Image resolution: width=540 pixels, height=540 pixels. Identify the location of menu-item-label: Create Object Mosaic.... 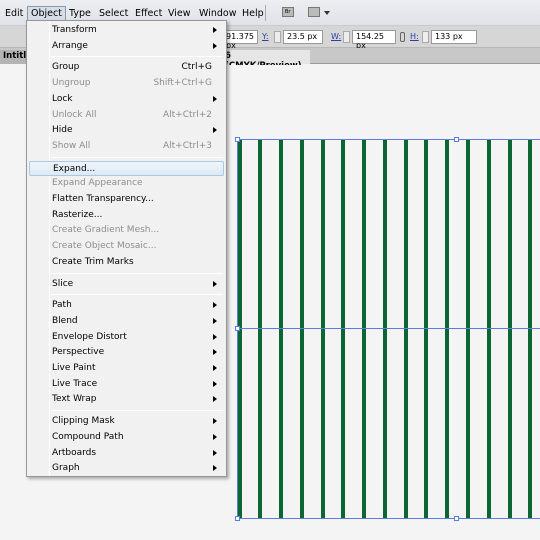
(104, 246).